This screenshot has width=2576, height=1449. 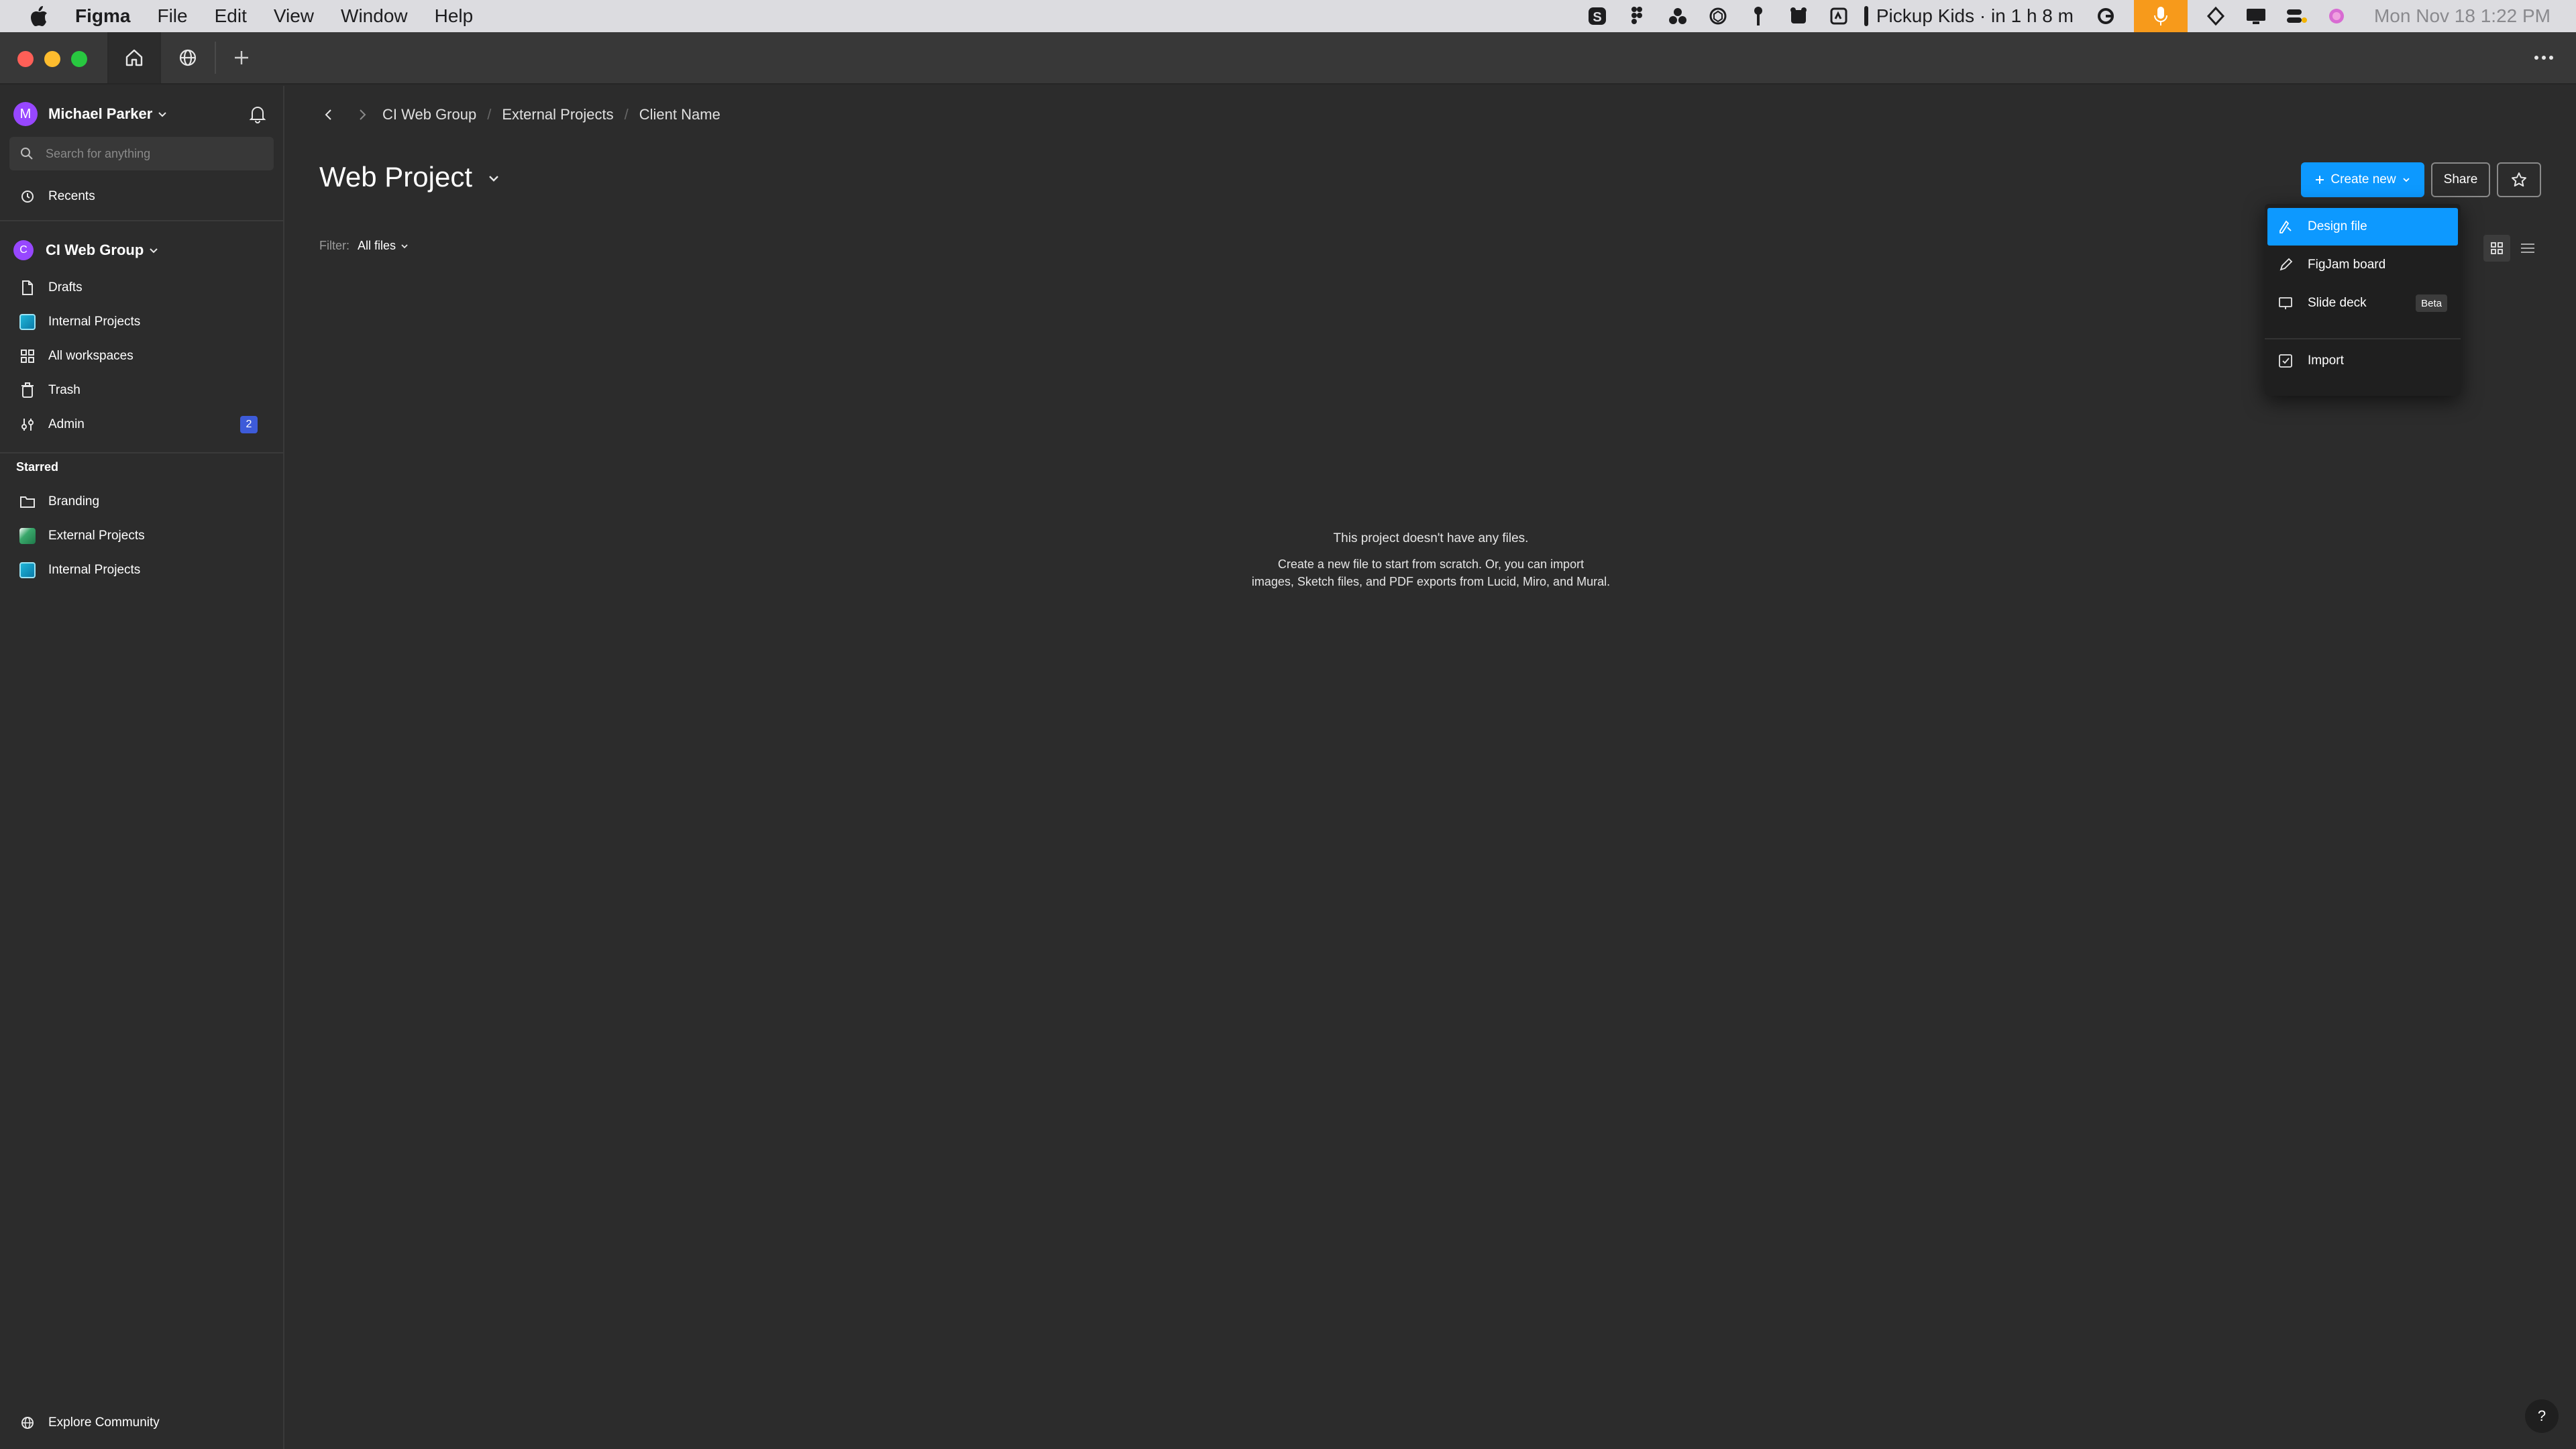 I want to click on menu-item-design-file: Design file, so click(x=2362, y=227).